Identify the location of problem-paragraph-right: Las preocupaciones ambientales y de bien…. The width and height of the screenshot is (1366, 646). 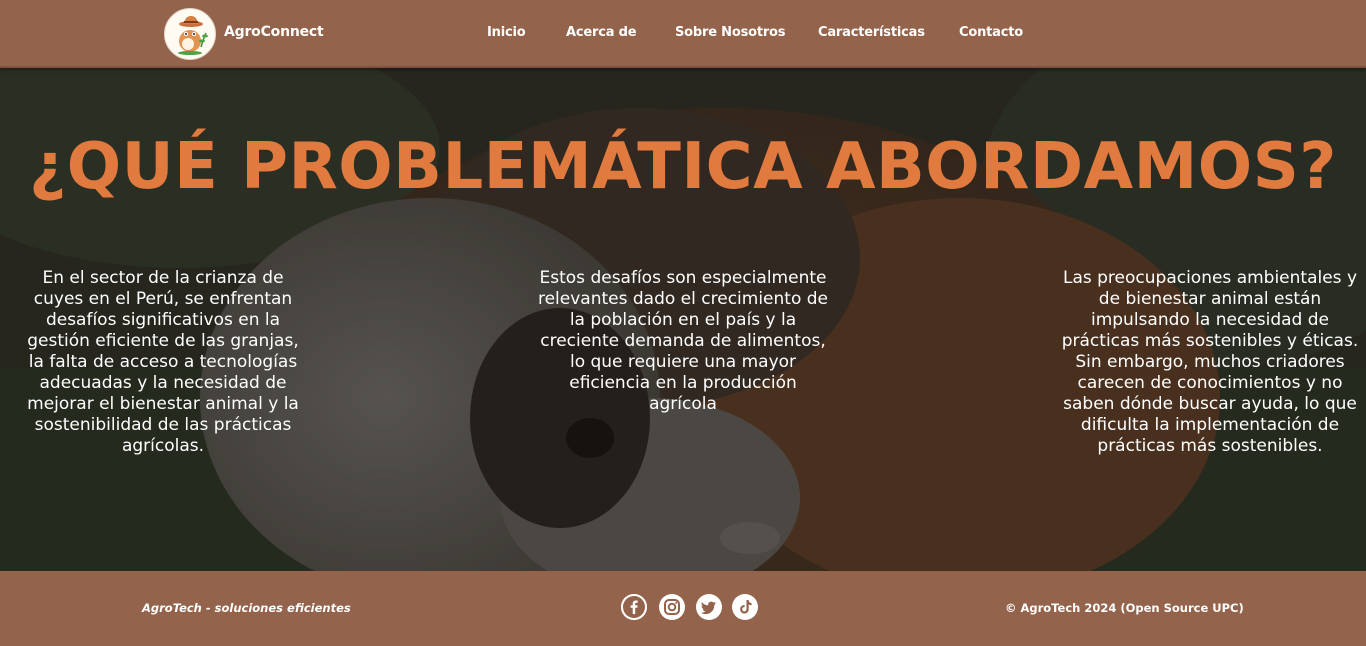
(1210, 362).